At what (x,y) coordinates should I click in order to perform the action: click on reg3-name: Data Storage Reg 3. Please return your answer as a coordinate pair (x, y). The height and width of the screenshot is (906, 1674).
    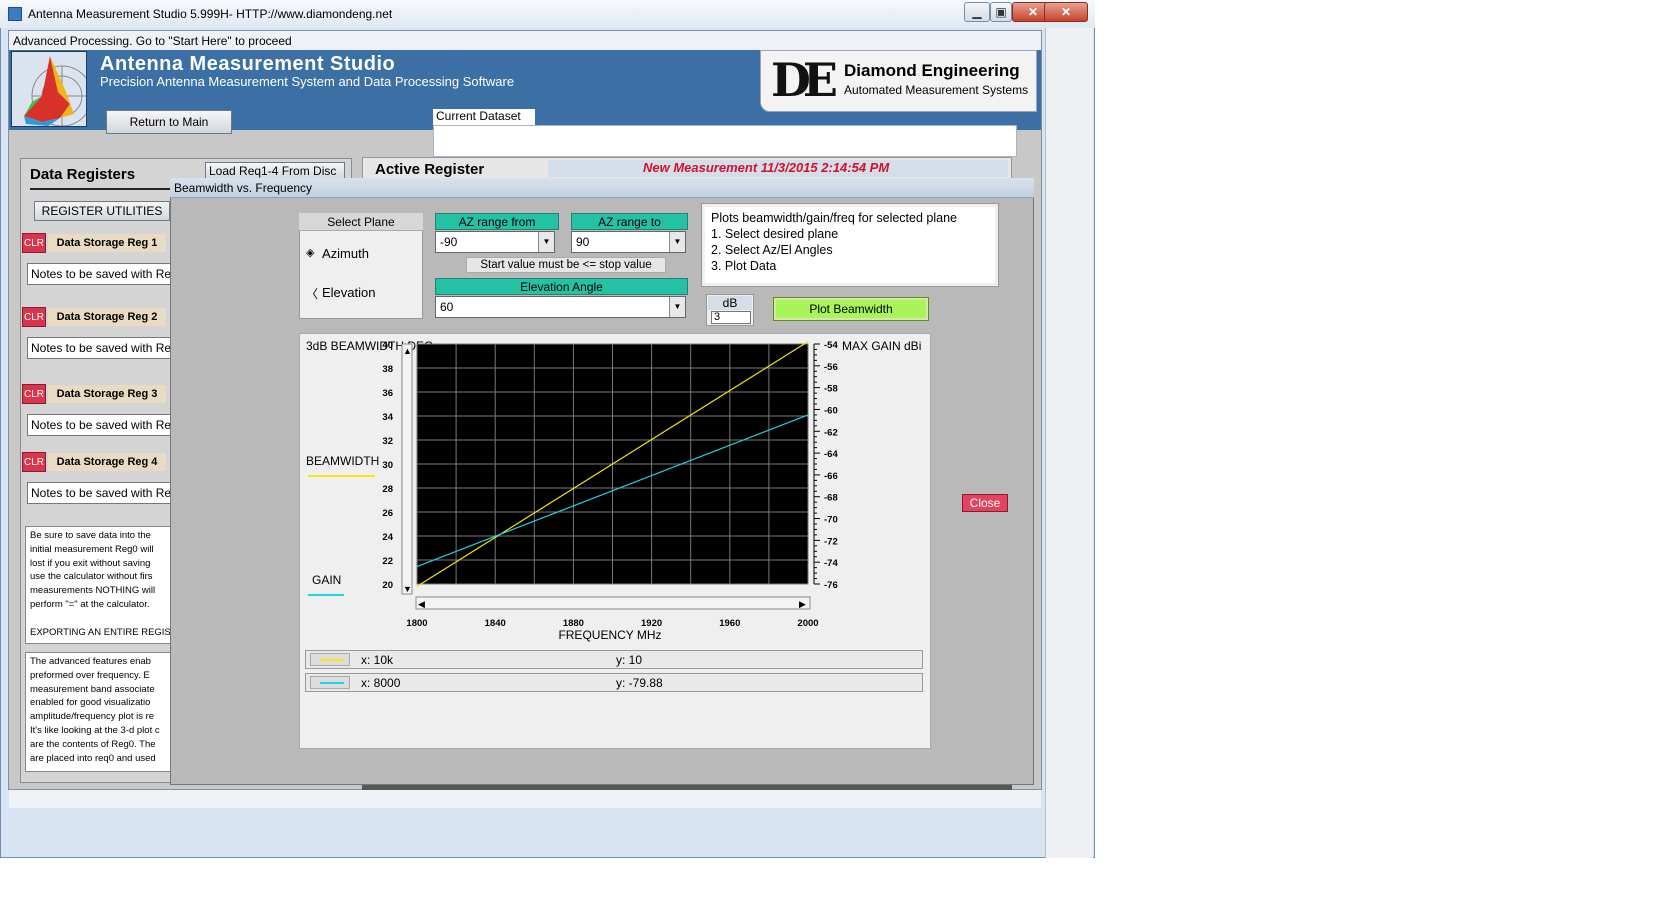
    Looking at the image, I should click on (107, 394).